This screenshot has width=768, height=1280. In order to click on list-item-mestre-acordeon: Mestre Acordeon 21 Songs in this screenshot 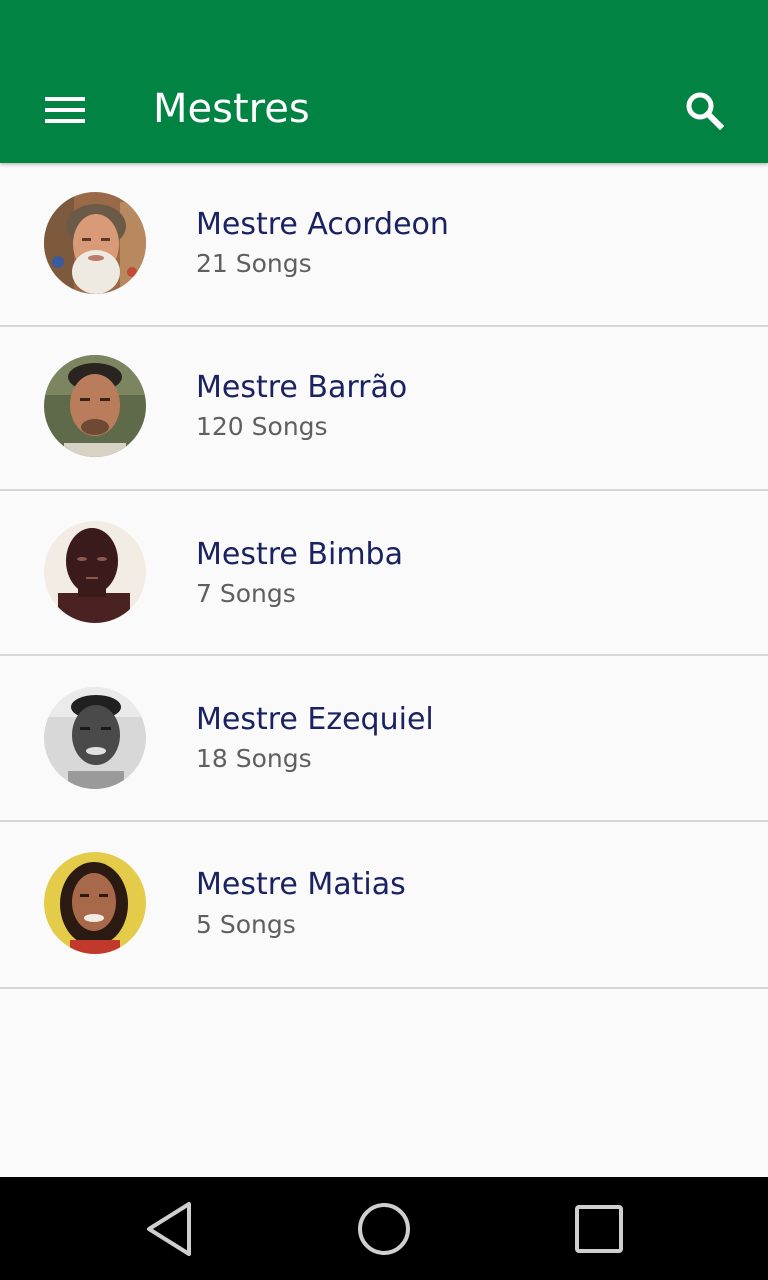, I will do `click(384, 245)`.